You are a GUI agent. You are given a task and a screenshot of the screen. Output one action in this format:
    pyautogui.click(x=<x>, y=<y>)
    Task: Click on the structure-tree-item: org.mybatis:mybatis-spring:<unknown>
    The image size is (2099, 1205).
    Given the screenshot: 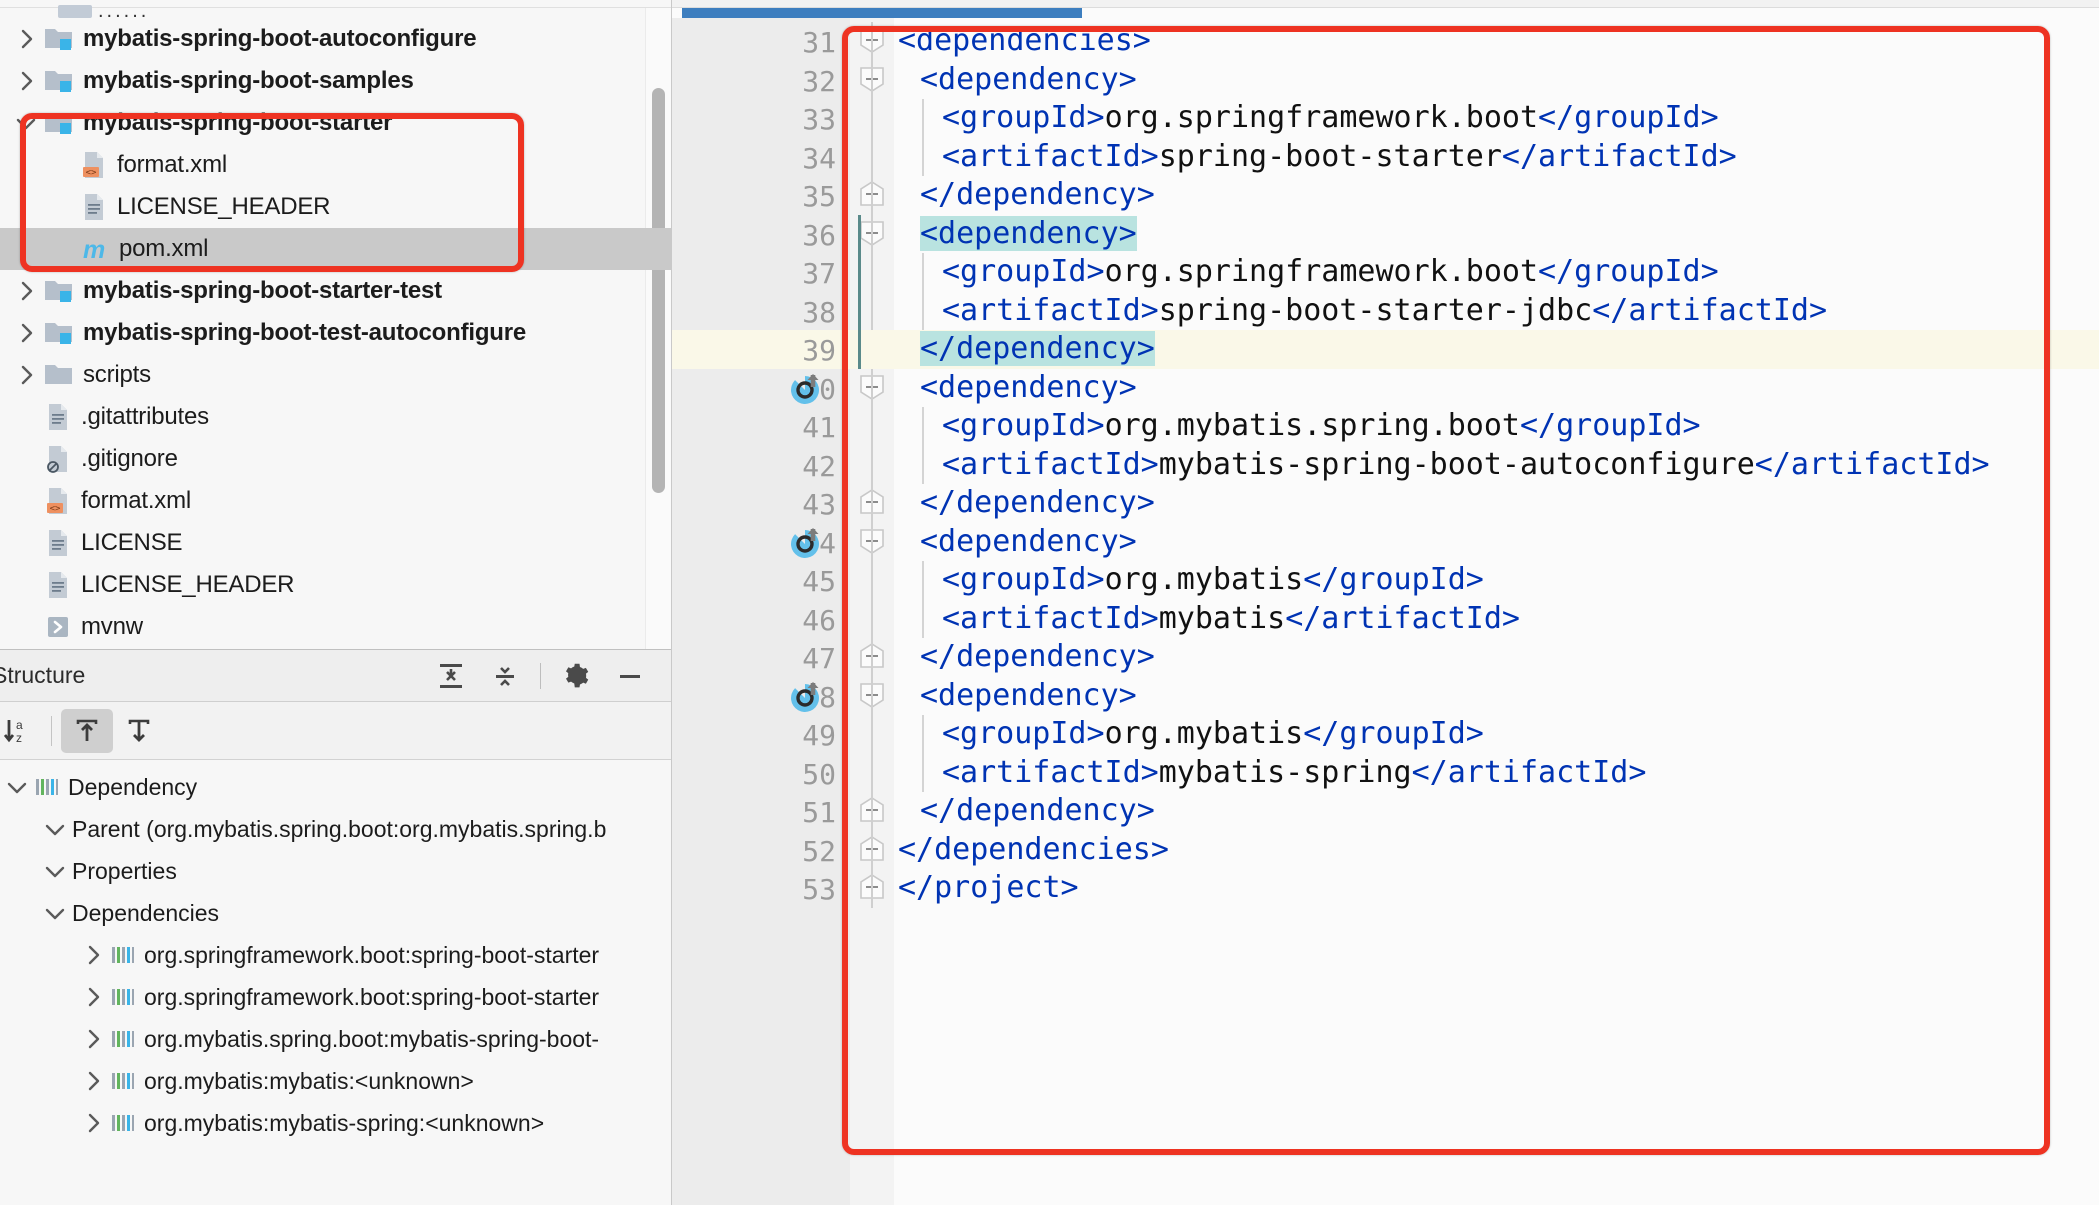 What is the action you would take?
    pyautogui.click(x=335, y=1123)
    